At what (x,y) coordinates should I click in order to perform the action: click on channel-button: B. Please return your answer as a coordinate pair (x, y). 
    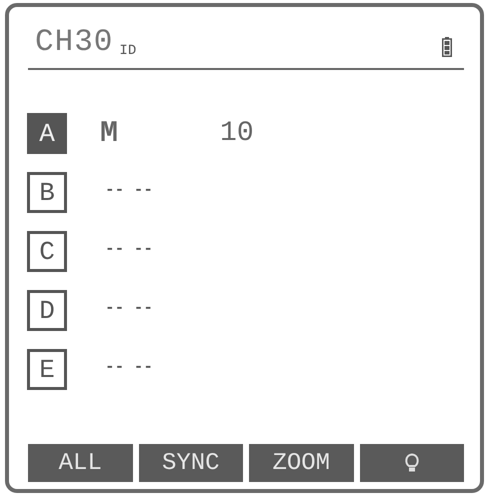
    Looking at the image, I should click on (47, 192).